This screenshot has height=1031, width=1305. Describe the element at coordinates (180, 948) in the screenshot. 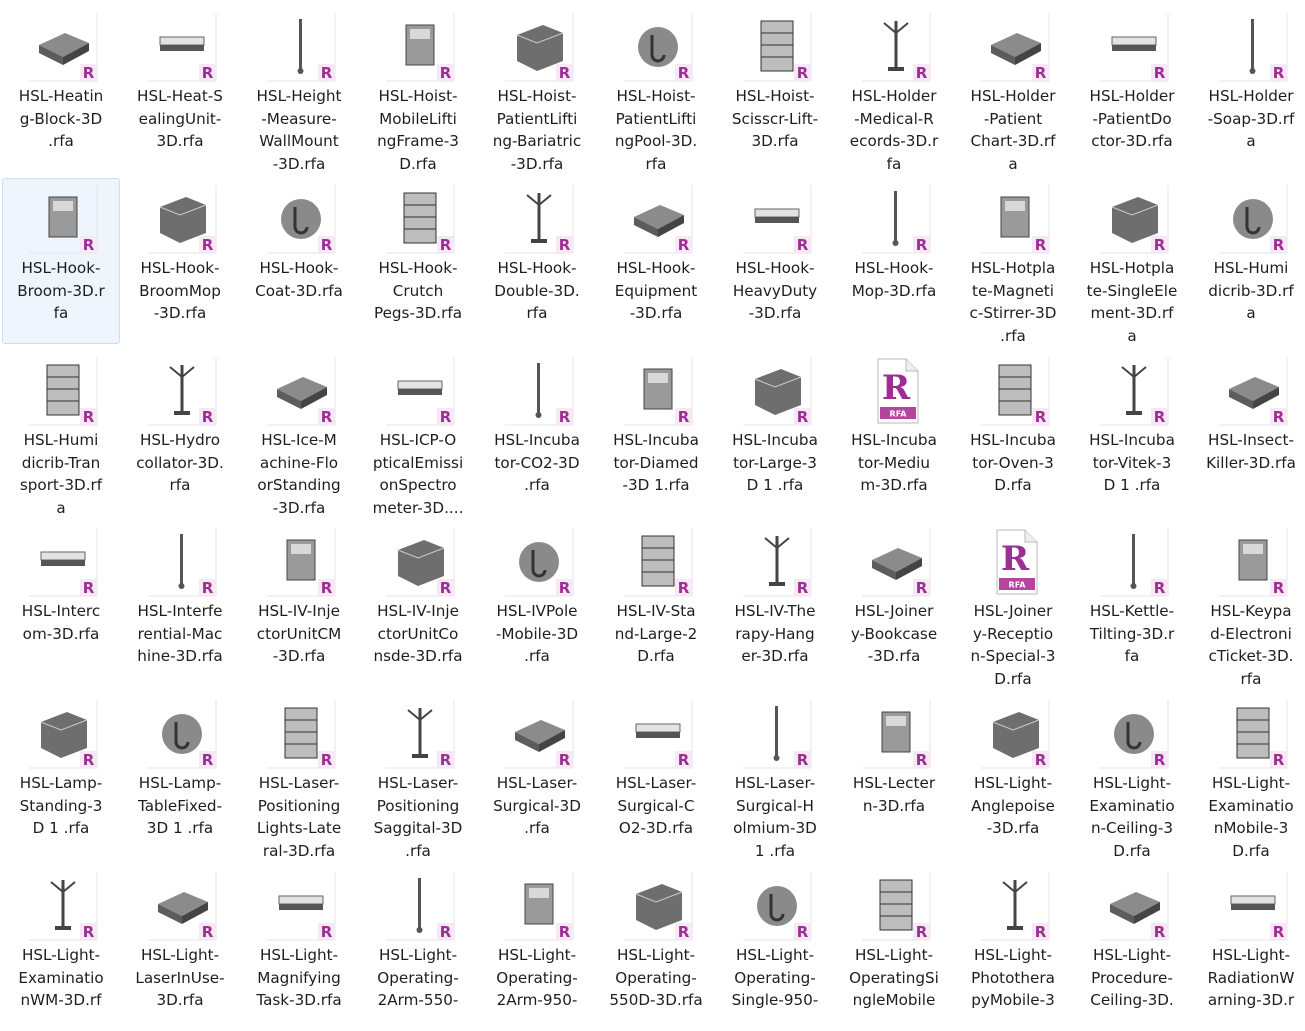

I see `file-item: R HSL-Light- LaserInUse- 3D.rfa` at that location.